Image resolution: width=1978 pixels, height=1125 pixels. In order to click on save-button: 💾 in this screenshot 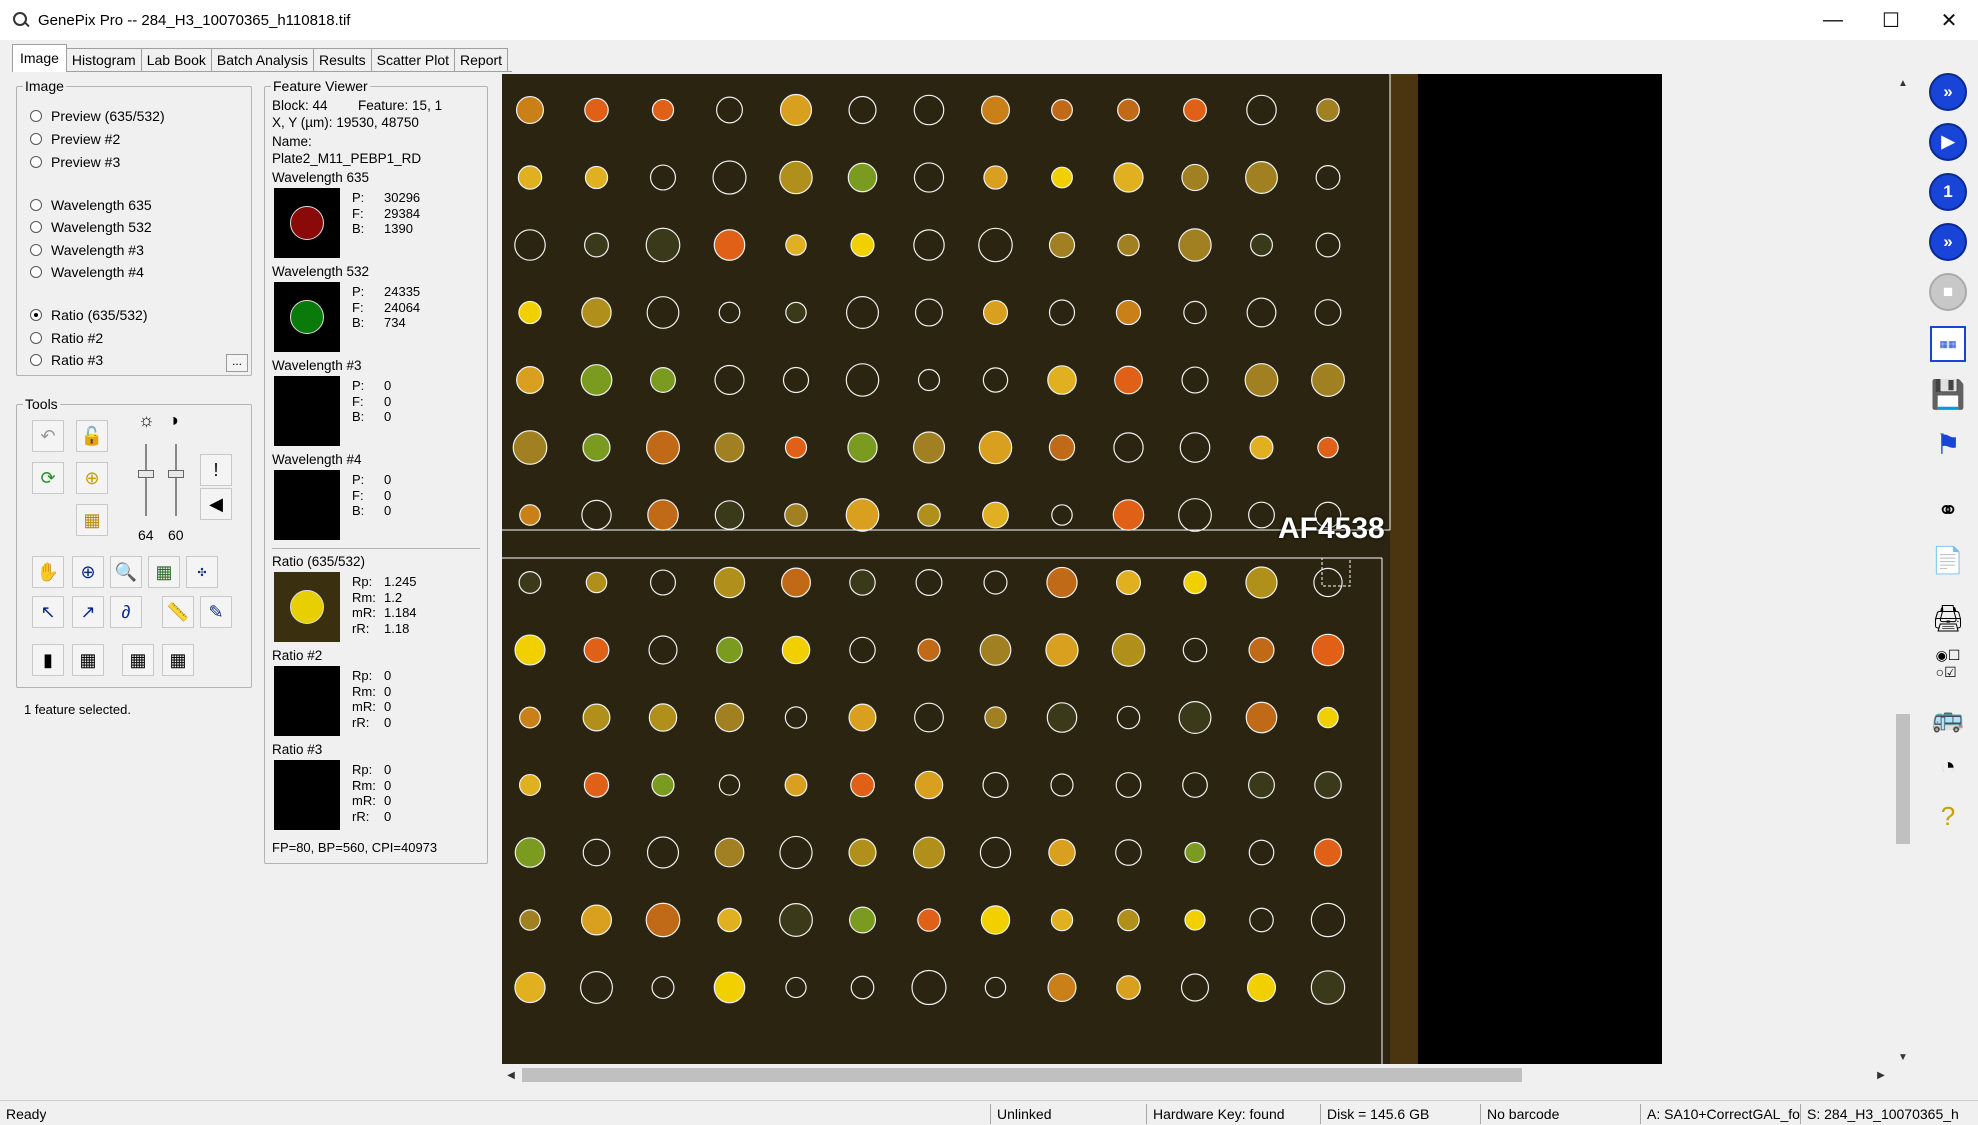, I will do `click(1948, 394)`.